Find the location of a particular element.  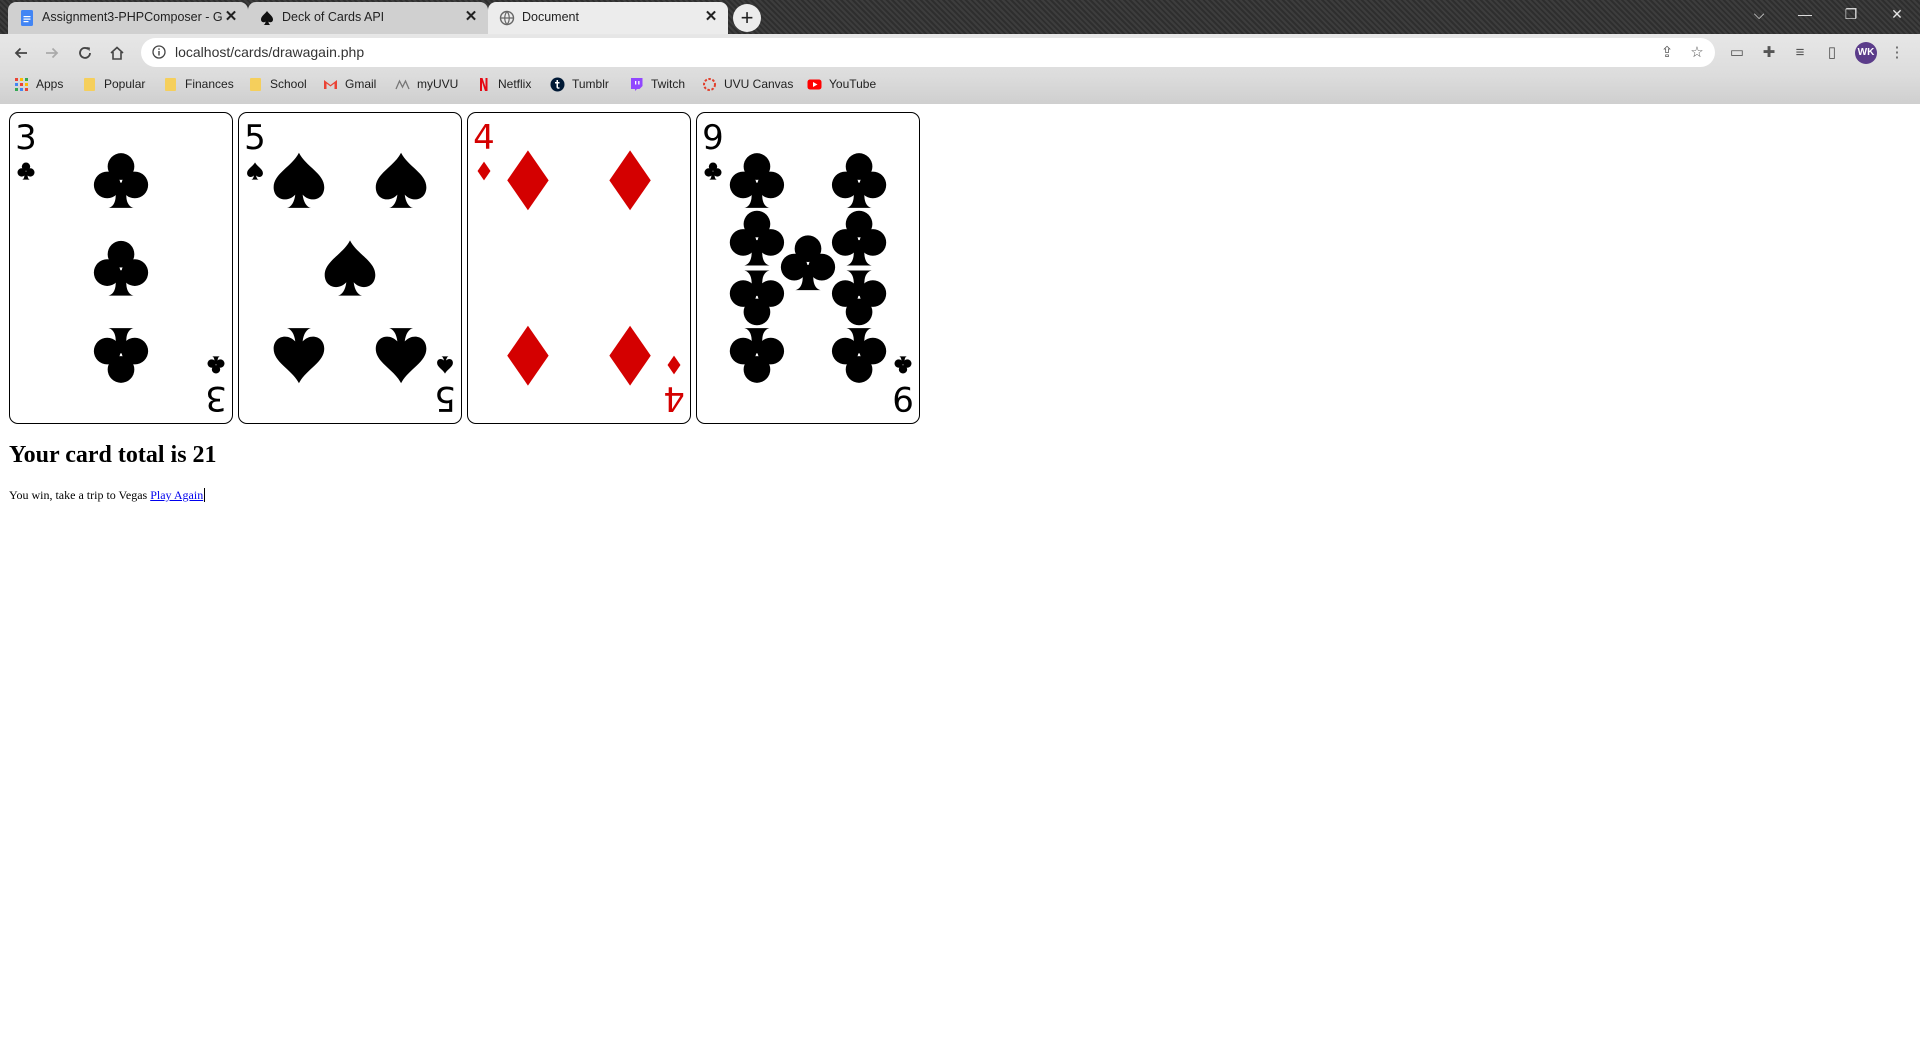

bookmark-tumblr: Tumblr is located at coordinates (579, 84).